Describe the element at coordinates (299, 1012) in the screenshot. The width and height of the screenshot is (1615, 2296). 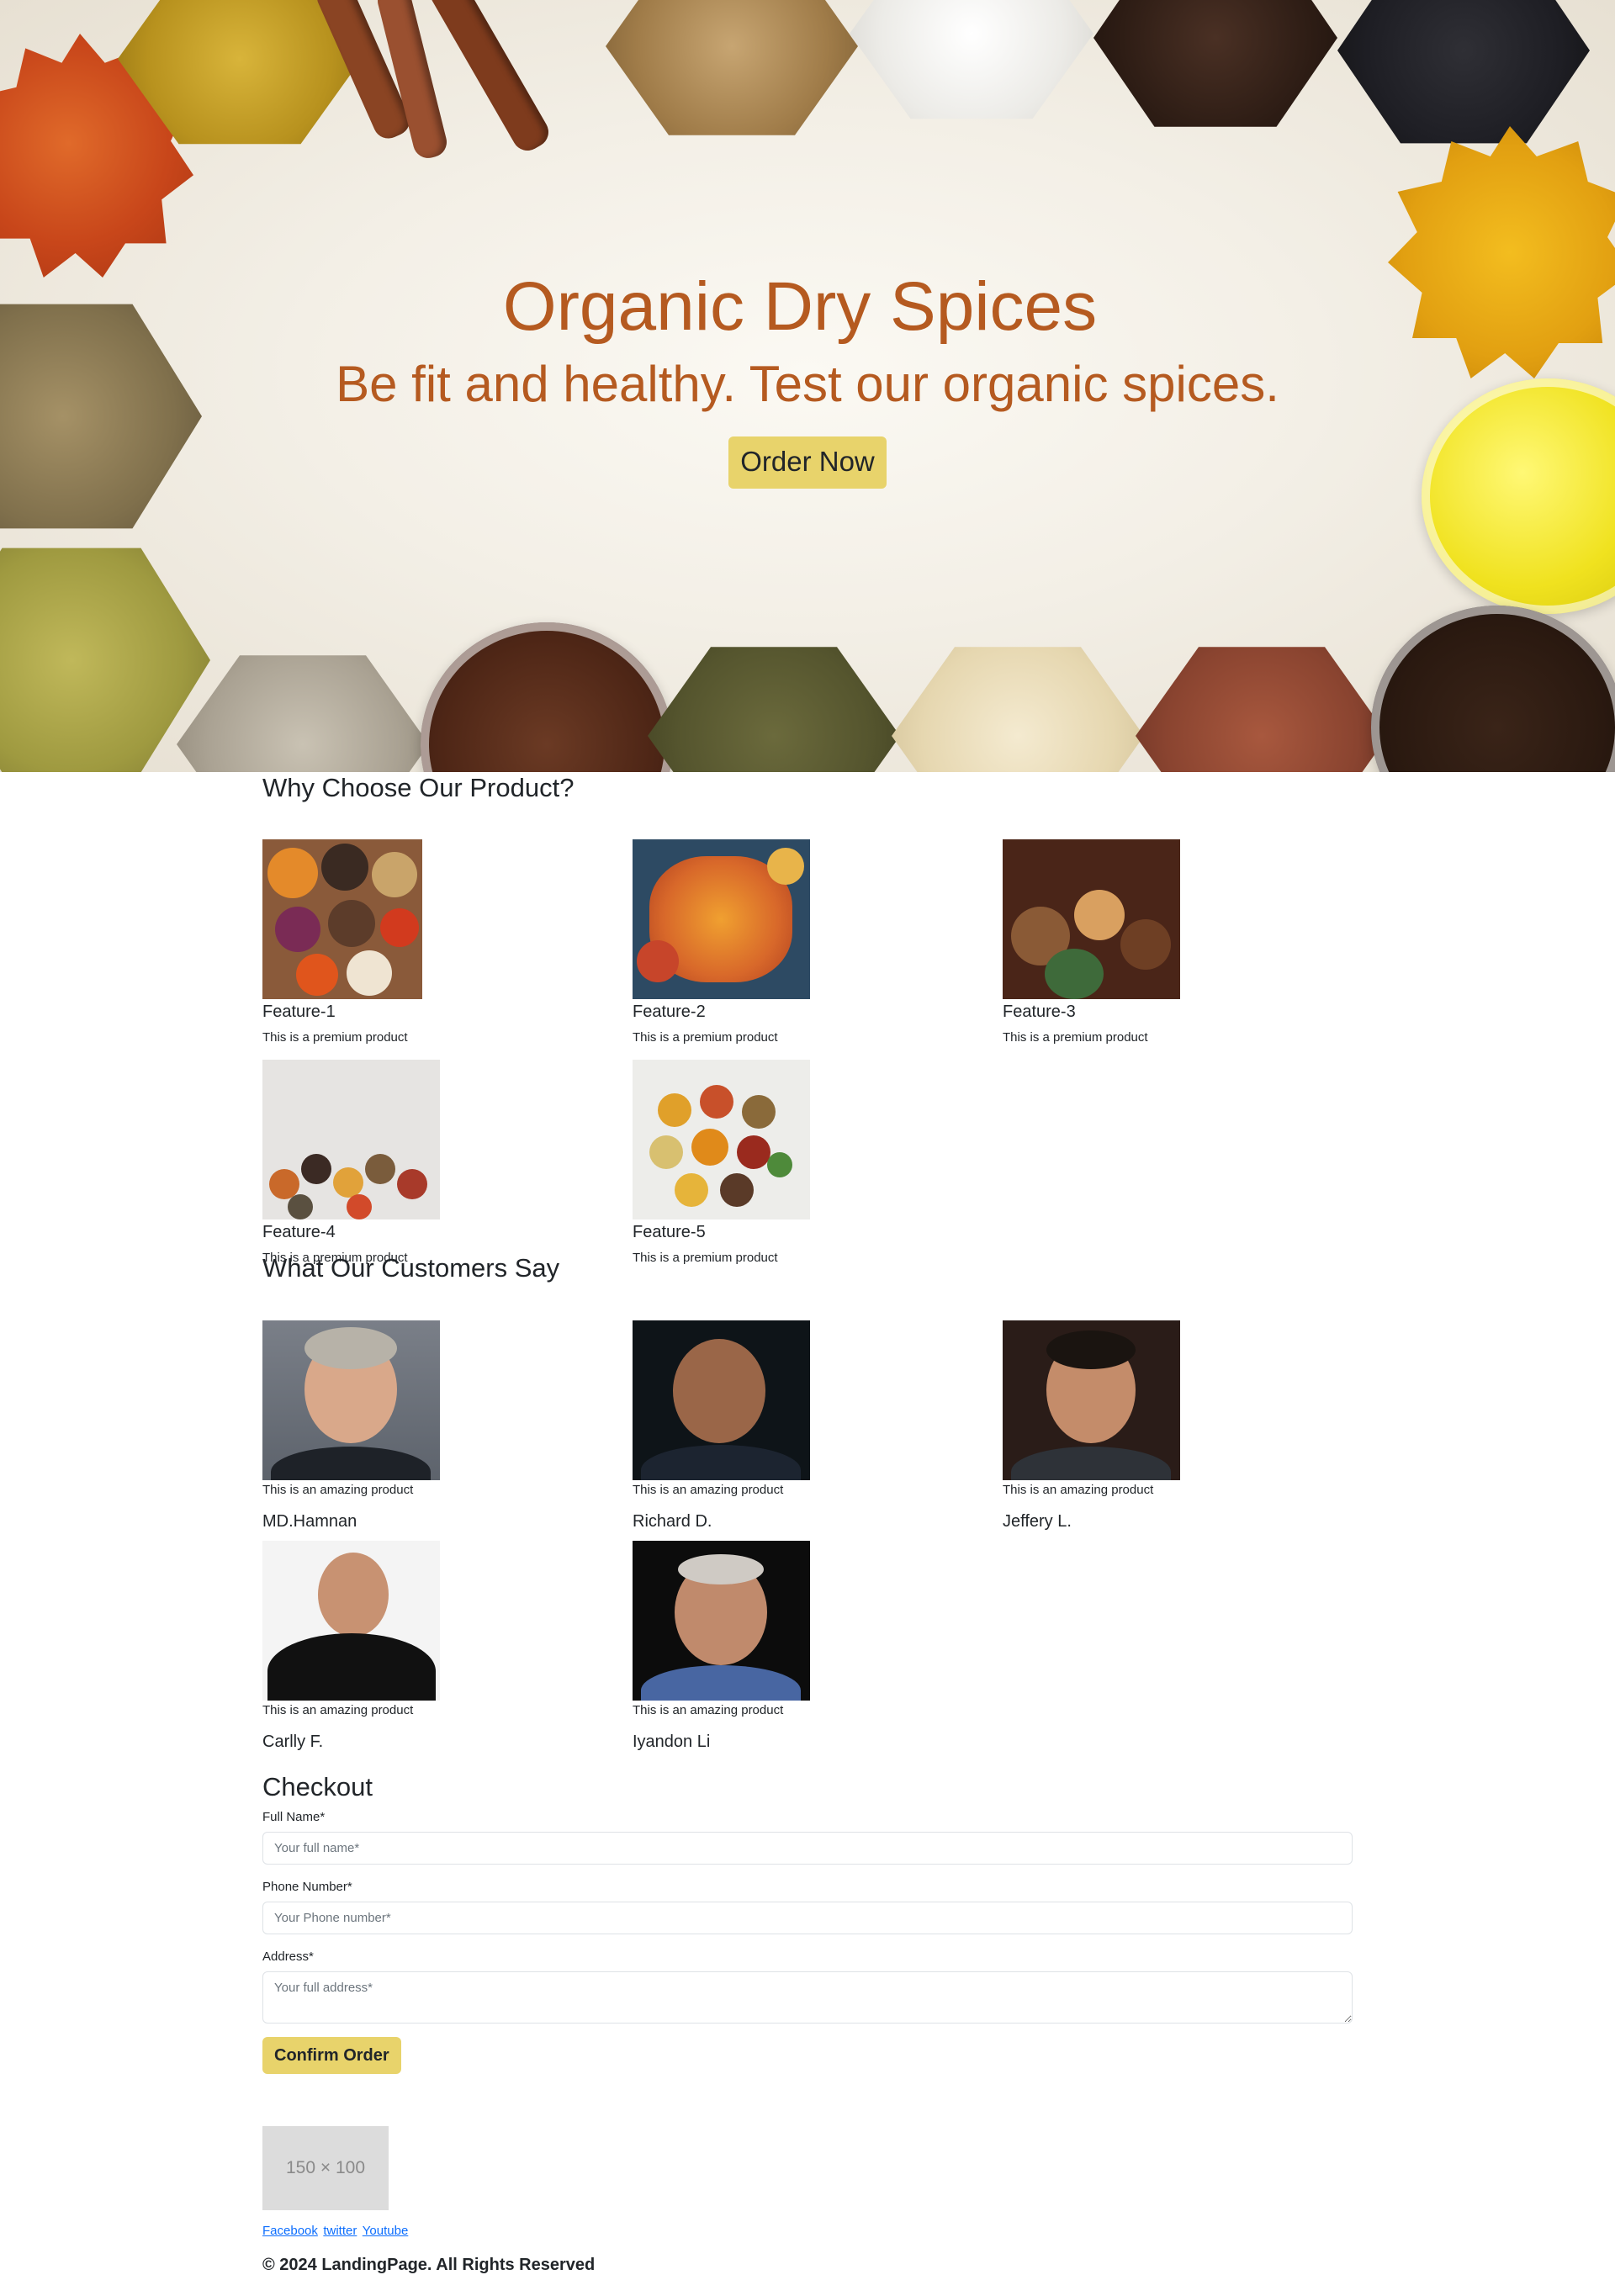
I see `feature-title: Feature-1` at that location.